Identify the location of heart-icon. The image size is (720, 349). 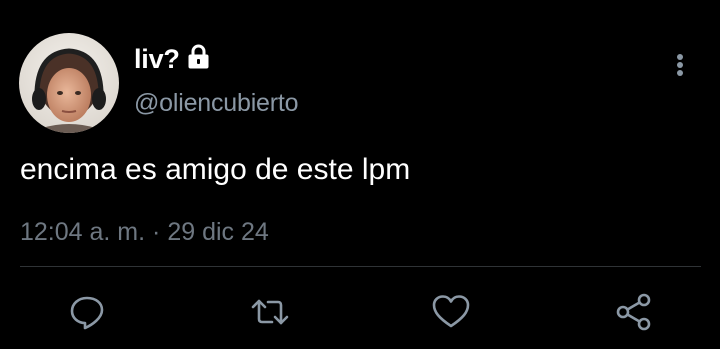
(451, 312).